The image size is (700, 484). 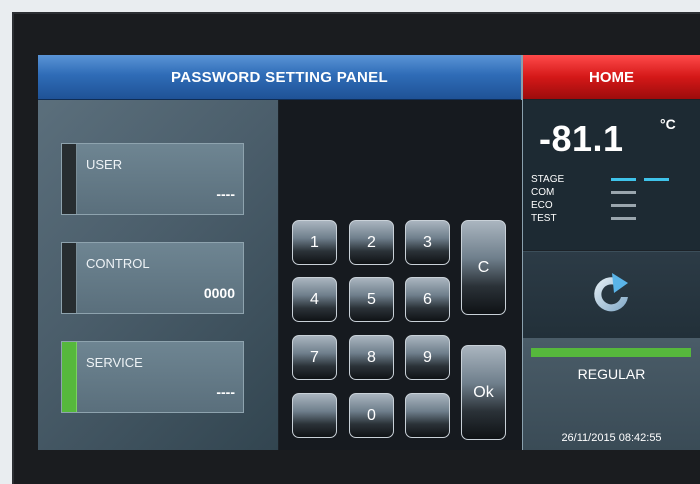 I want to click on user-label: USER, so click(x=104, y=164).